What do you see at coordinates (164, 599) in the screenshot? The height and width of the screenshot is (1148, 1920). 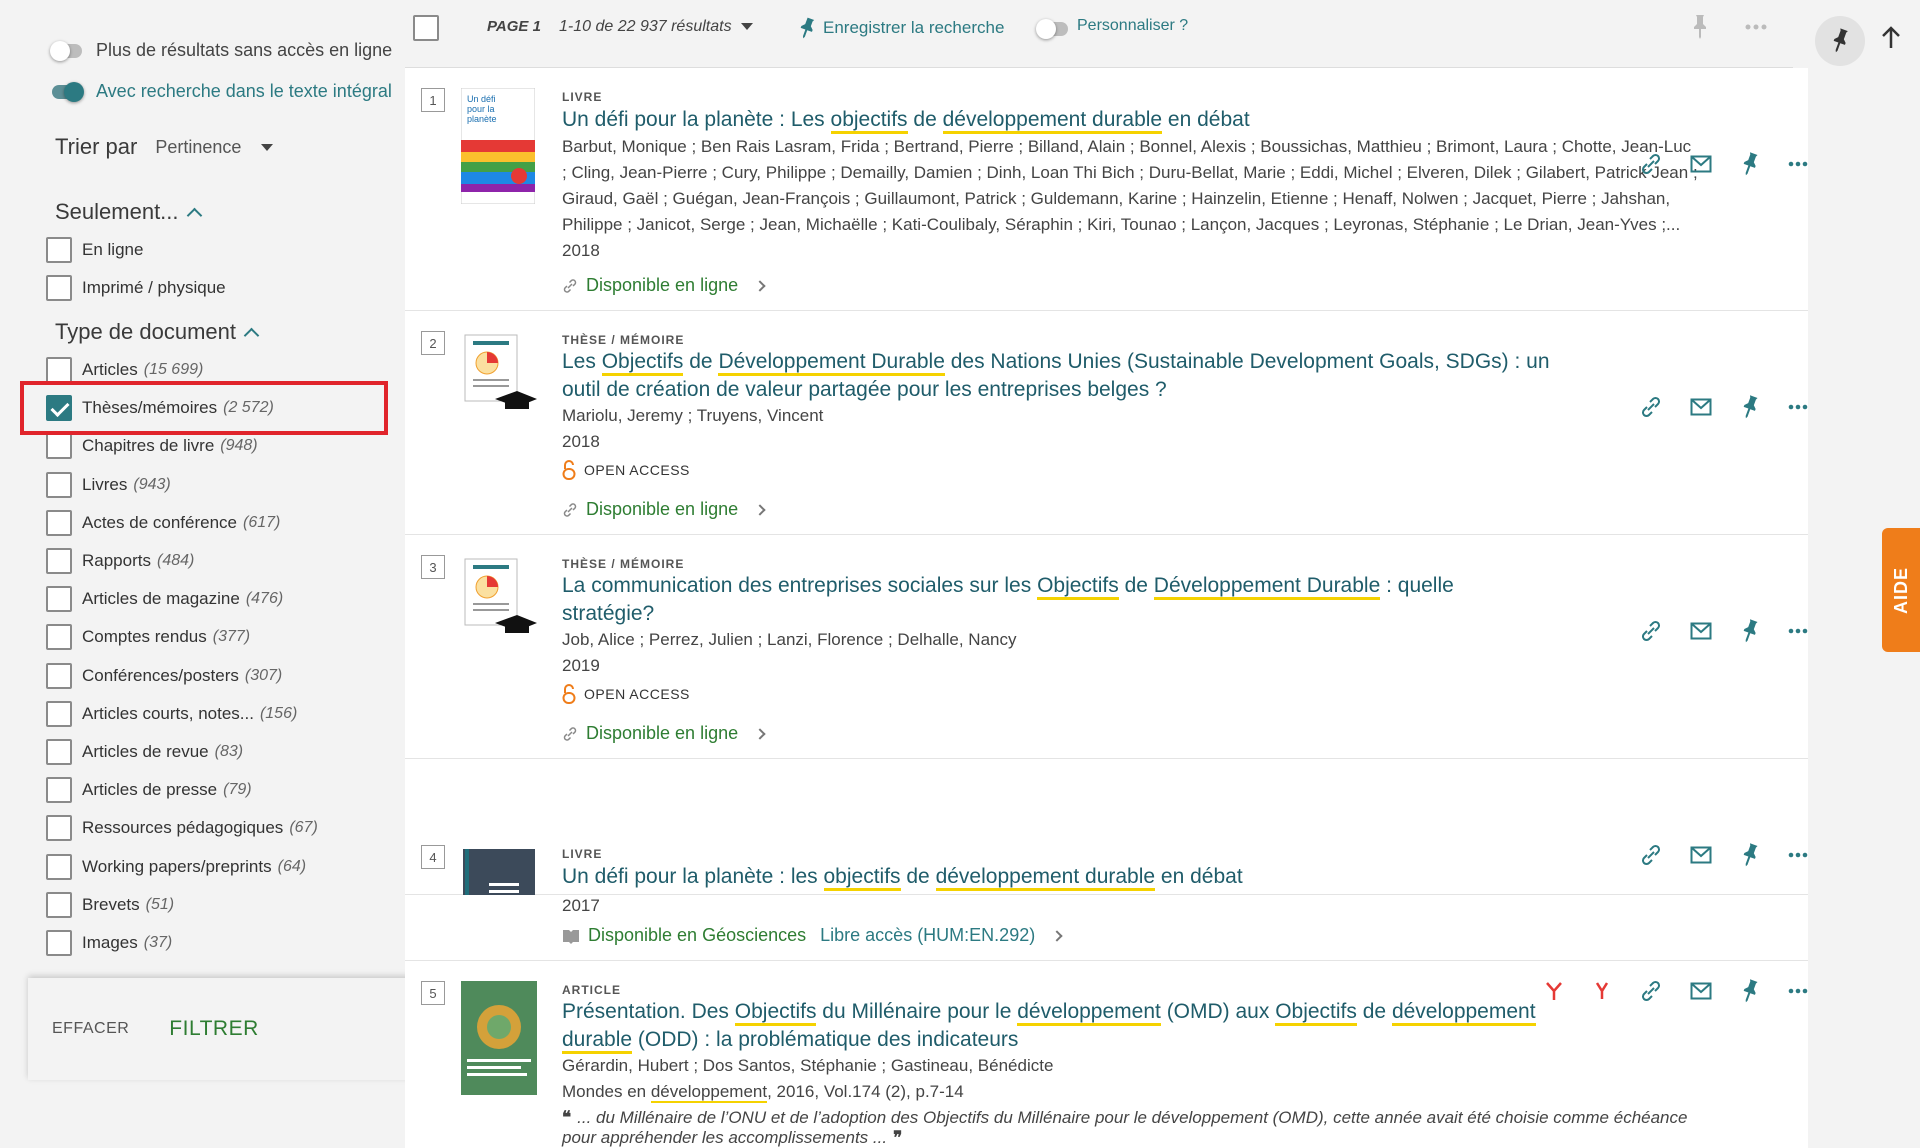 I see `facet-doctype-item: Articles de magazine (476)` at bounding box center [164, 599].